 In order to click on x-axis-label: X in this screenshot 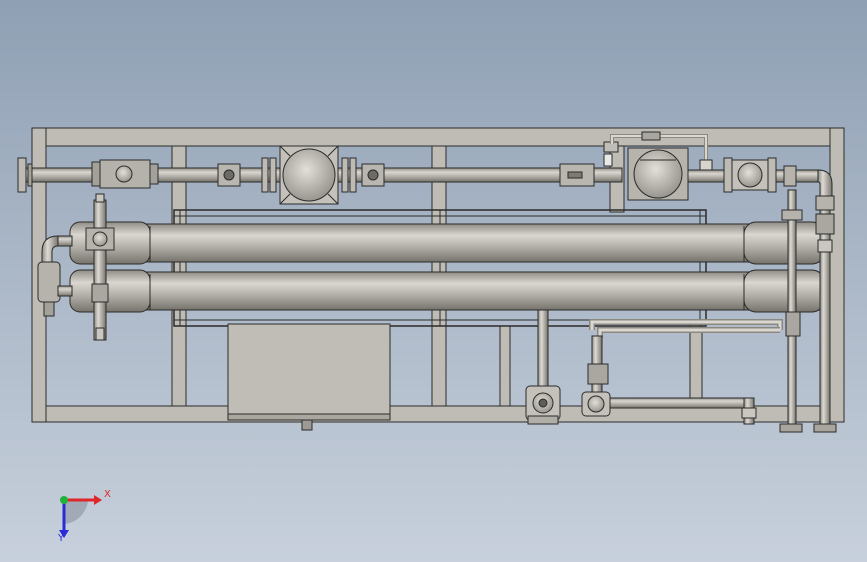, I will do `click(107, 494)`.